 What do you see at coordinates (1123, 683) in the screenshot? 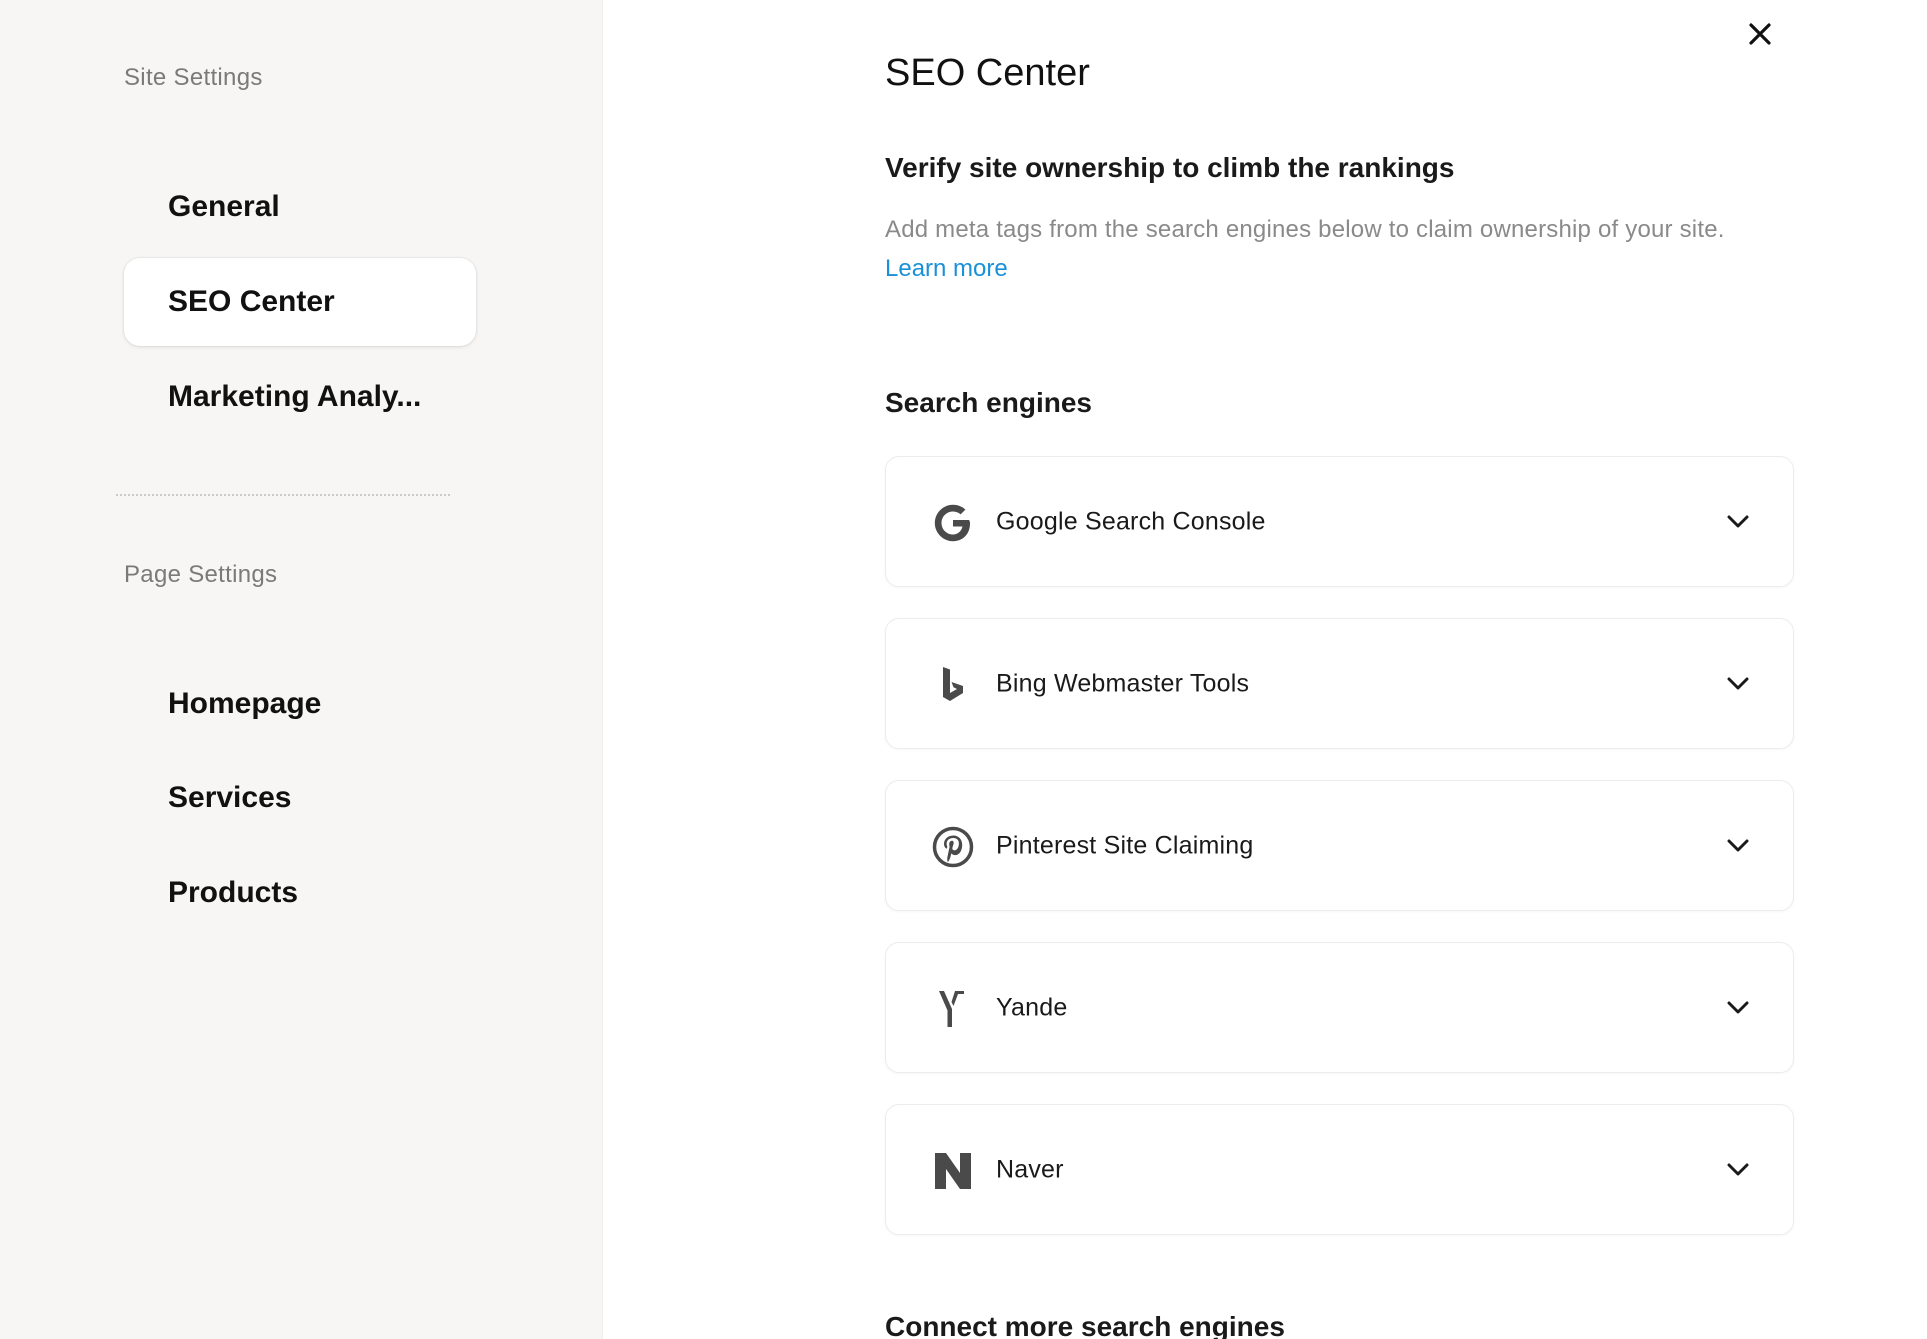
I see `engine-name: Bing Webmaster Tools` at bounding box center [1123, 683].